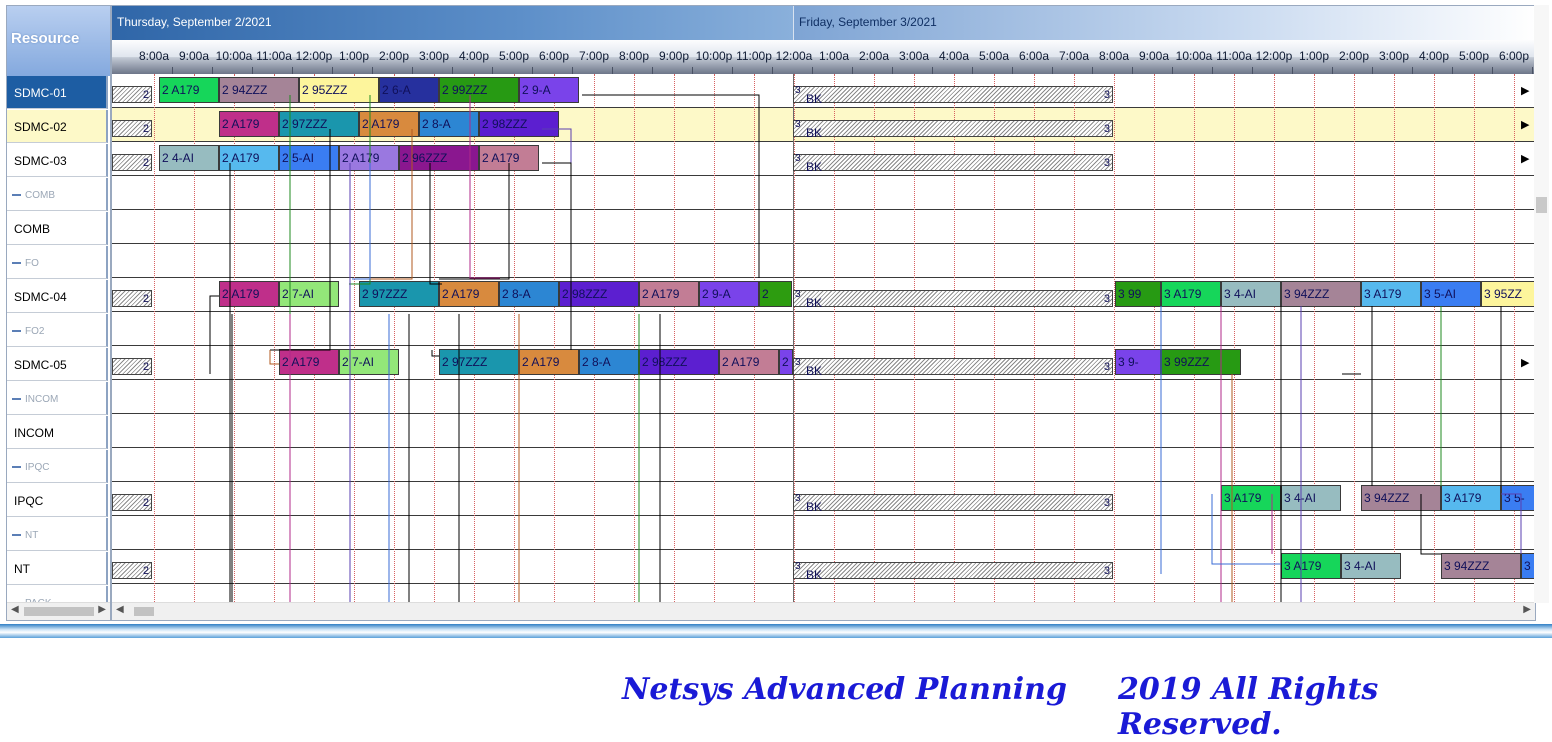 The width and height of the screenshot is (1552, 742). What do you see at coordinates (1194, 56) in the screenshot?
I see `hour-label: 10:00a` at bounding box center [1194, 56].